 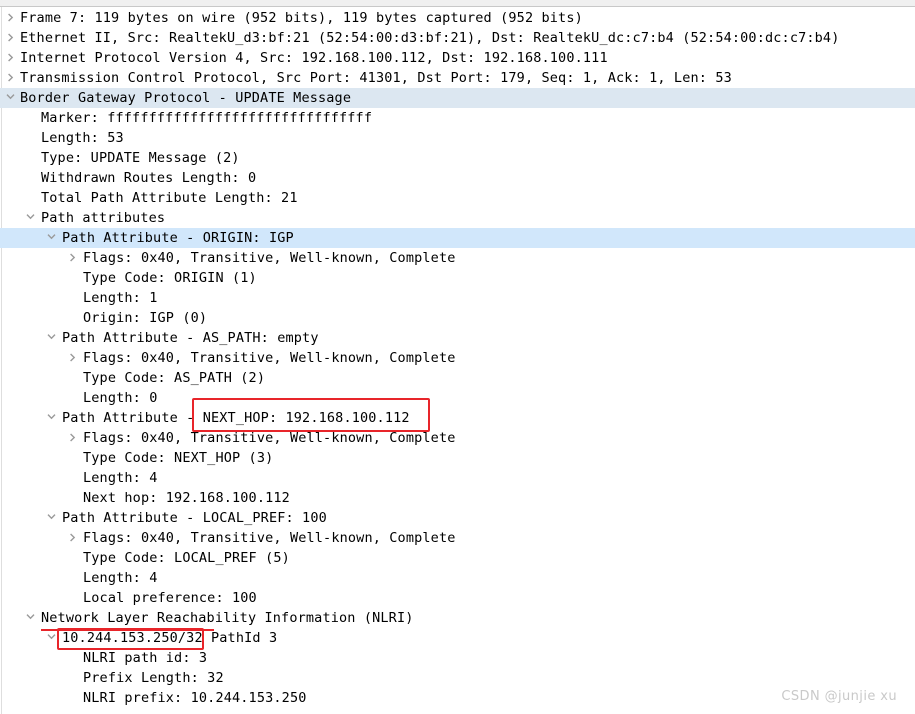 What do you see at coordinates (145, 318) in the screenshot?
I see `tree-row-label: Origin: IGP (0)` at bounding box center [145, 318].